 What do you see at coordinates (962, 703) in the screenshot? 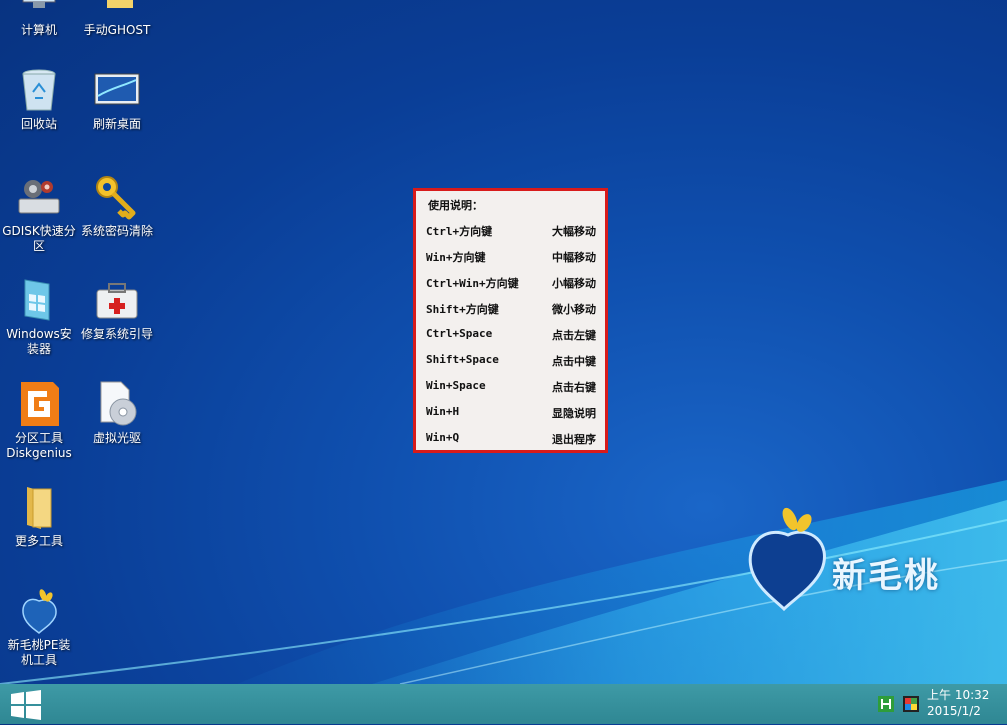
I see `system-clock: 上午 10:32 2015/1/2` at bounding box center [962, 703].